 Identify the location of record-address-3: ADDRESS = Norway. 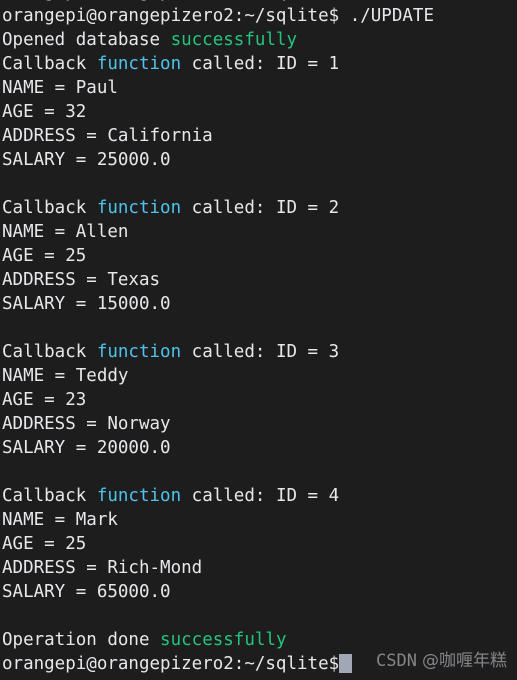
(86, 424).